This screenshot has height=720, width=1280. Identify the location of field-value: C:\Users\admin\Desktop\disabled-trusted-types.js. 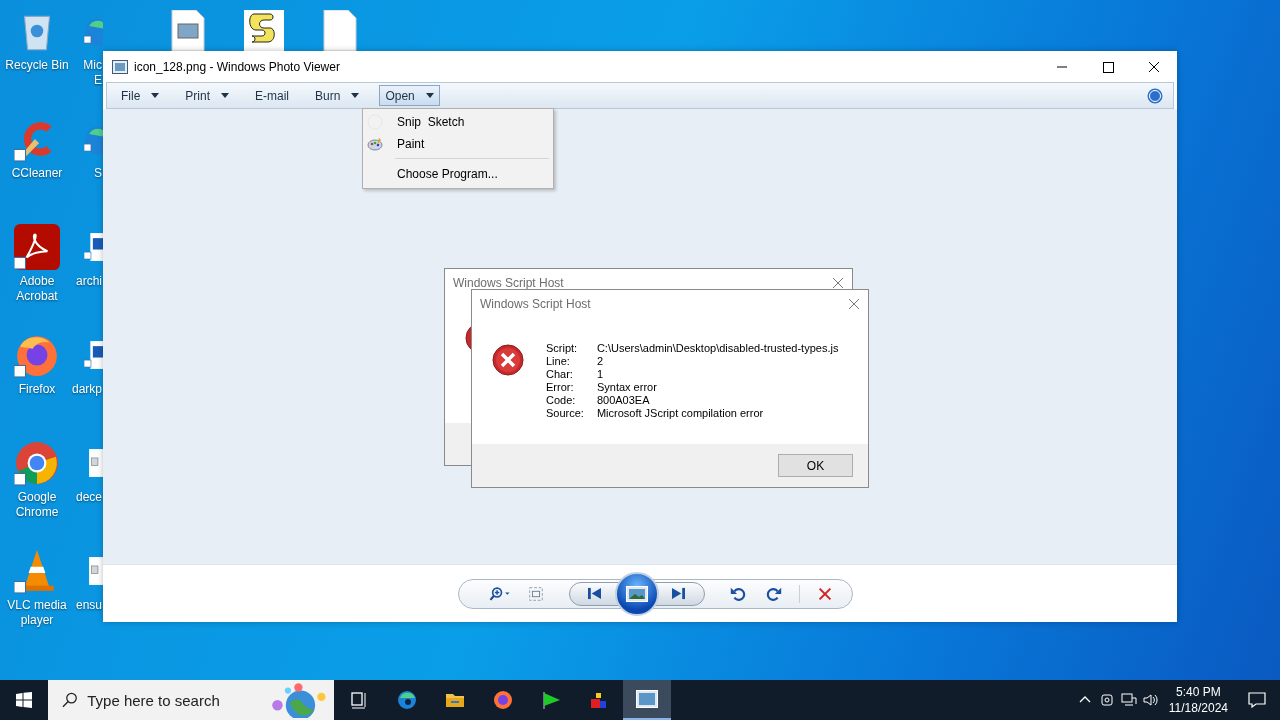
(717, 348).